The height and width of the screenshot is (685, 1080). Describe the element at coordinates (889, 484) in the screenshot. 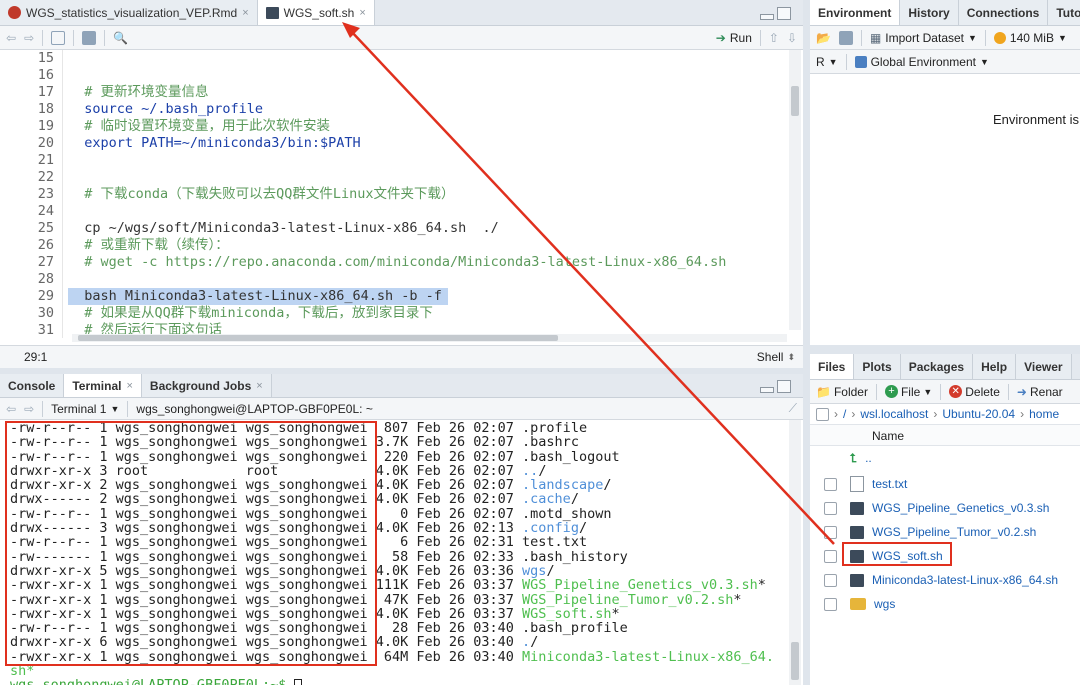

I see `file-name: test.txt` at that location.